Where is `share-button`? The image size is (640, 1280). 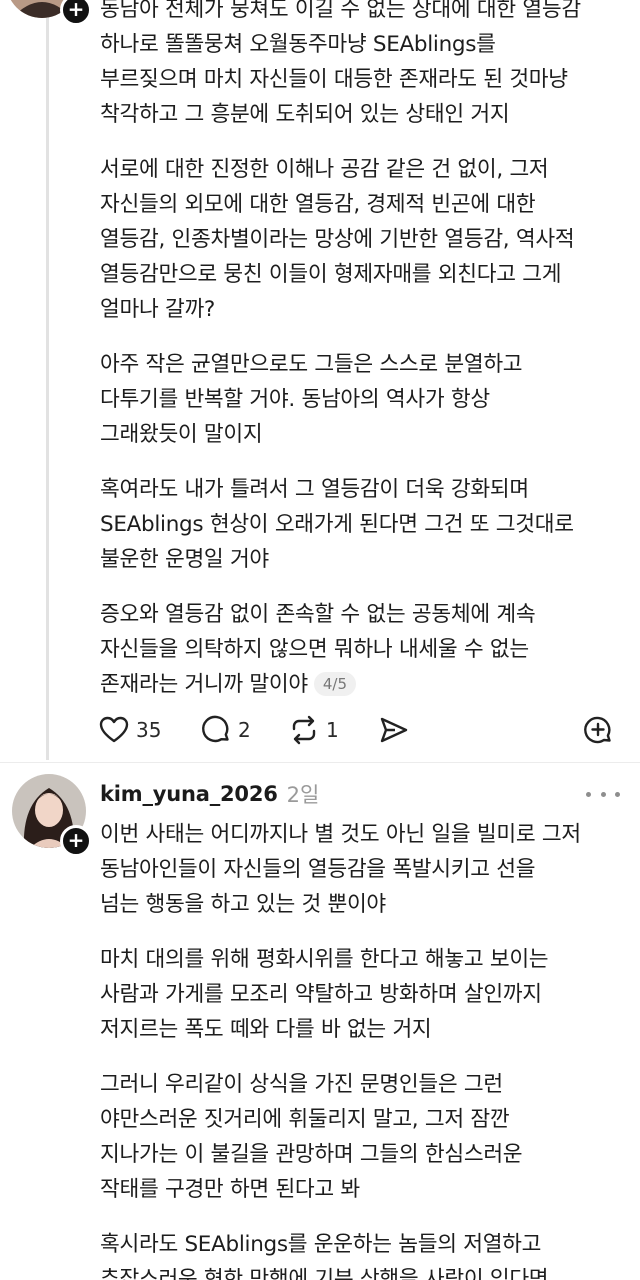 share-button is located at coordinates (394, 730).